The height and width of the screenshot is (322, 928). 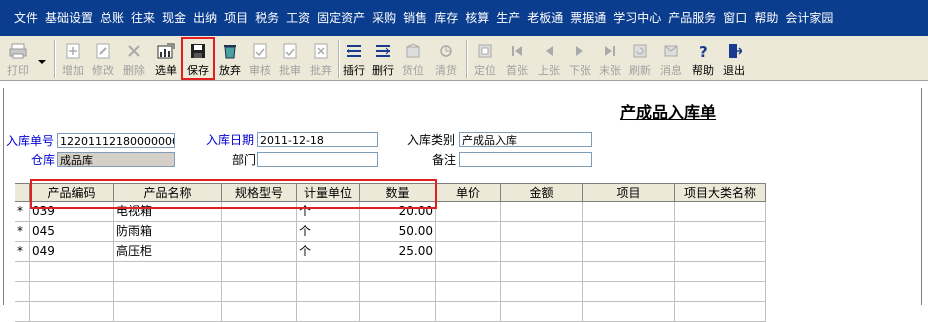 What do you see at coordinates (468, 193) in the screenshot?
I see `header-unit-price: 单价` at bounding box center [468, 193].